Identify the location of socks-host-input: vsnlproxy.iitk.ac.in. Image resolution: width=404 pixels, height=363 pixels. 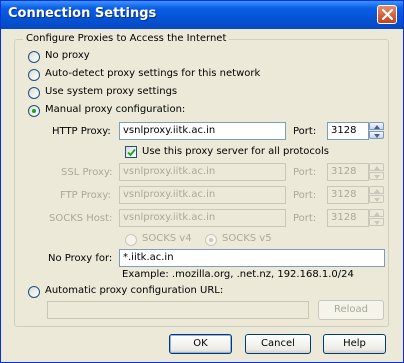
(202, 218).